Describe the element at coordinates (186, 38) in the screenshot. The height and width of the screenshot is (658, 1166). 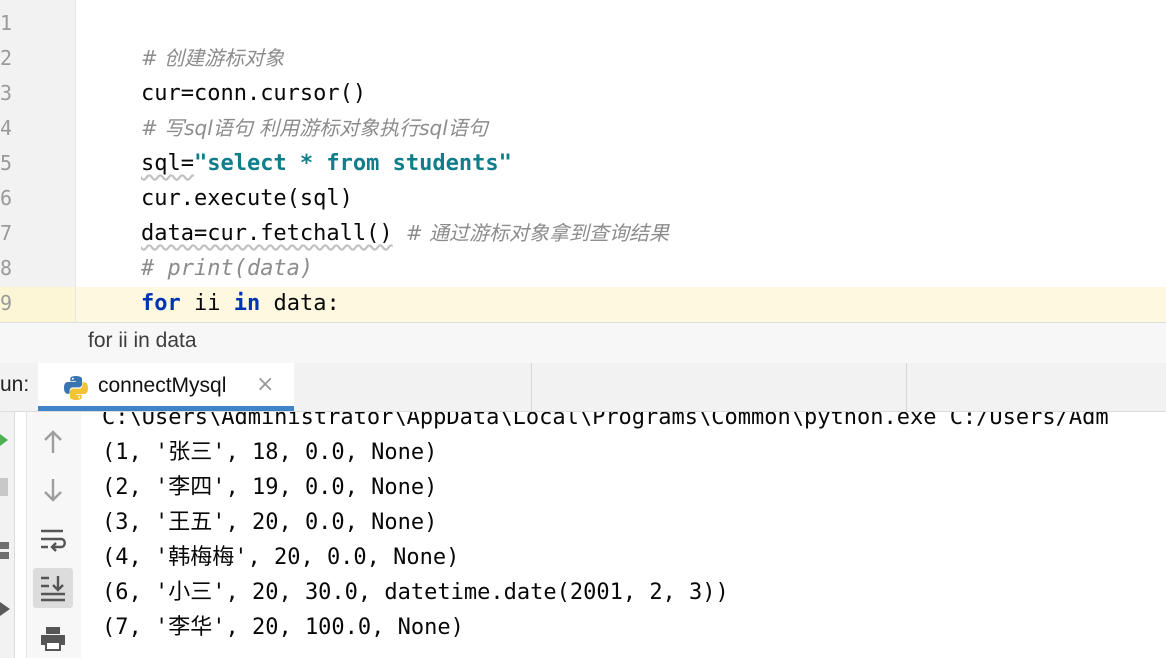
I see `code-line: # 创建游标对象` at that location.